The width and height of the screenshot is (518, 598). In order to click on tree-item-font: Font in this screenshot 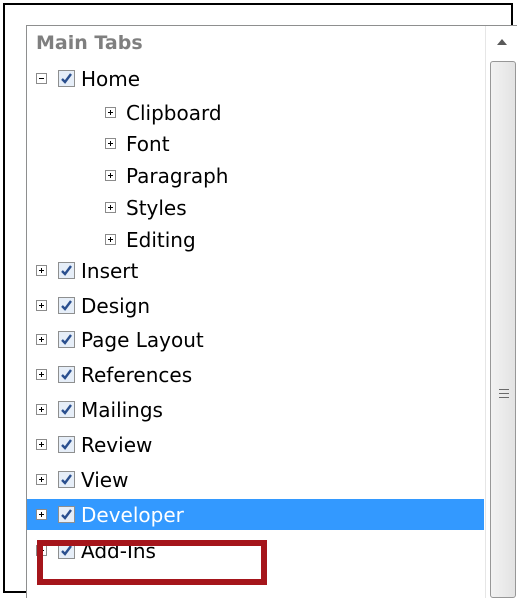, I will do `click(255, 143)`.